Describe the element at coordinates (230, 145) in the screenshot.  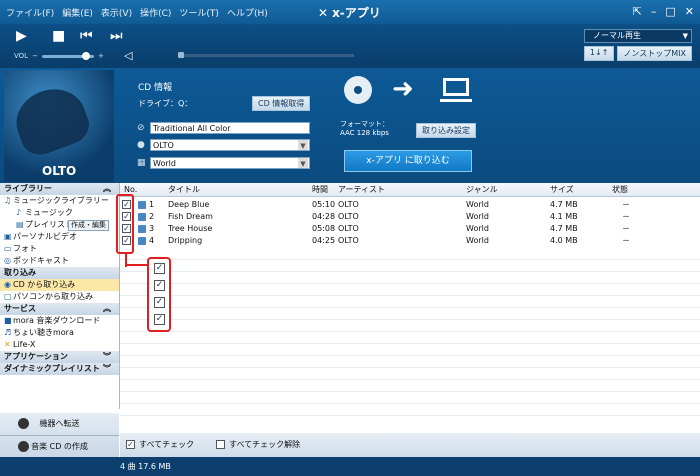
I see `artist-field: OLTO` at that location.